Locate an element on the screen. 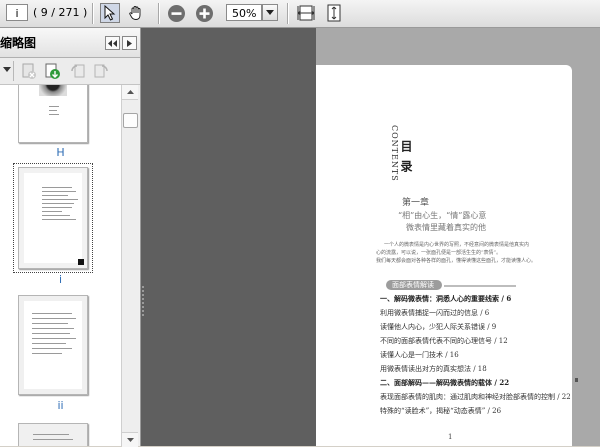 This screenshot has height=447, width=600. plus-circle-icon is located at coordinates (204, 13).